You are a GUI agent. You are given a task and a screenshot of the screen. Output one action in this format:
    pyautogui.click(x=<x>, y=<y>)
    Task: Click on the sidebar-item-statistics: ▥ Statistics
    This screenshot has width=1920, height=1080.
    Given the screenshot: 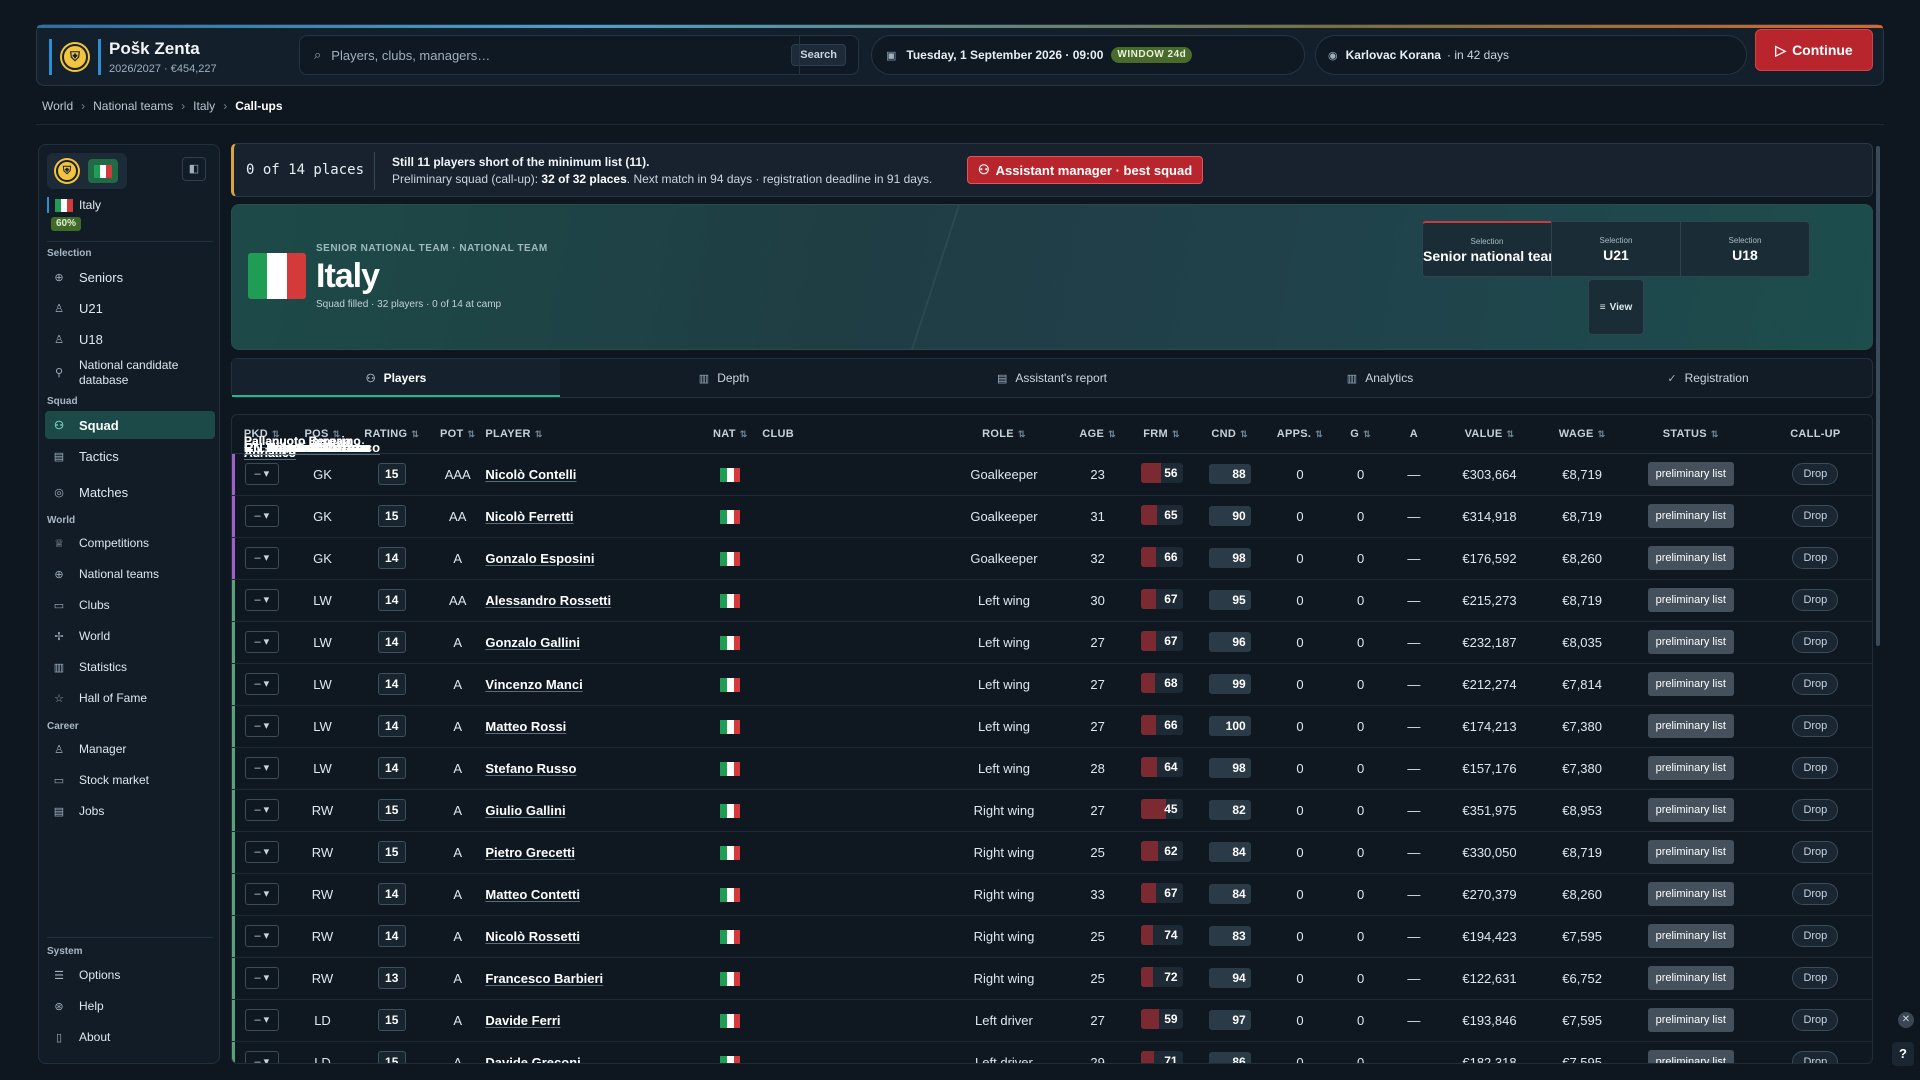 What is the action you would take?
    pyautogui.click(x=130, y=667)
    